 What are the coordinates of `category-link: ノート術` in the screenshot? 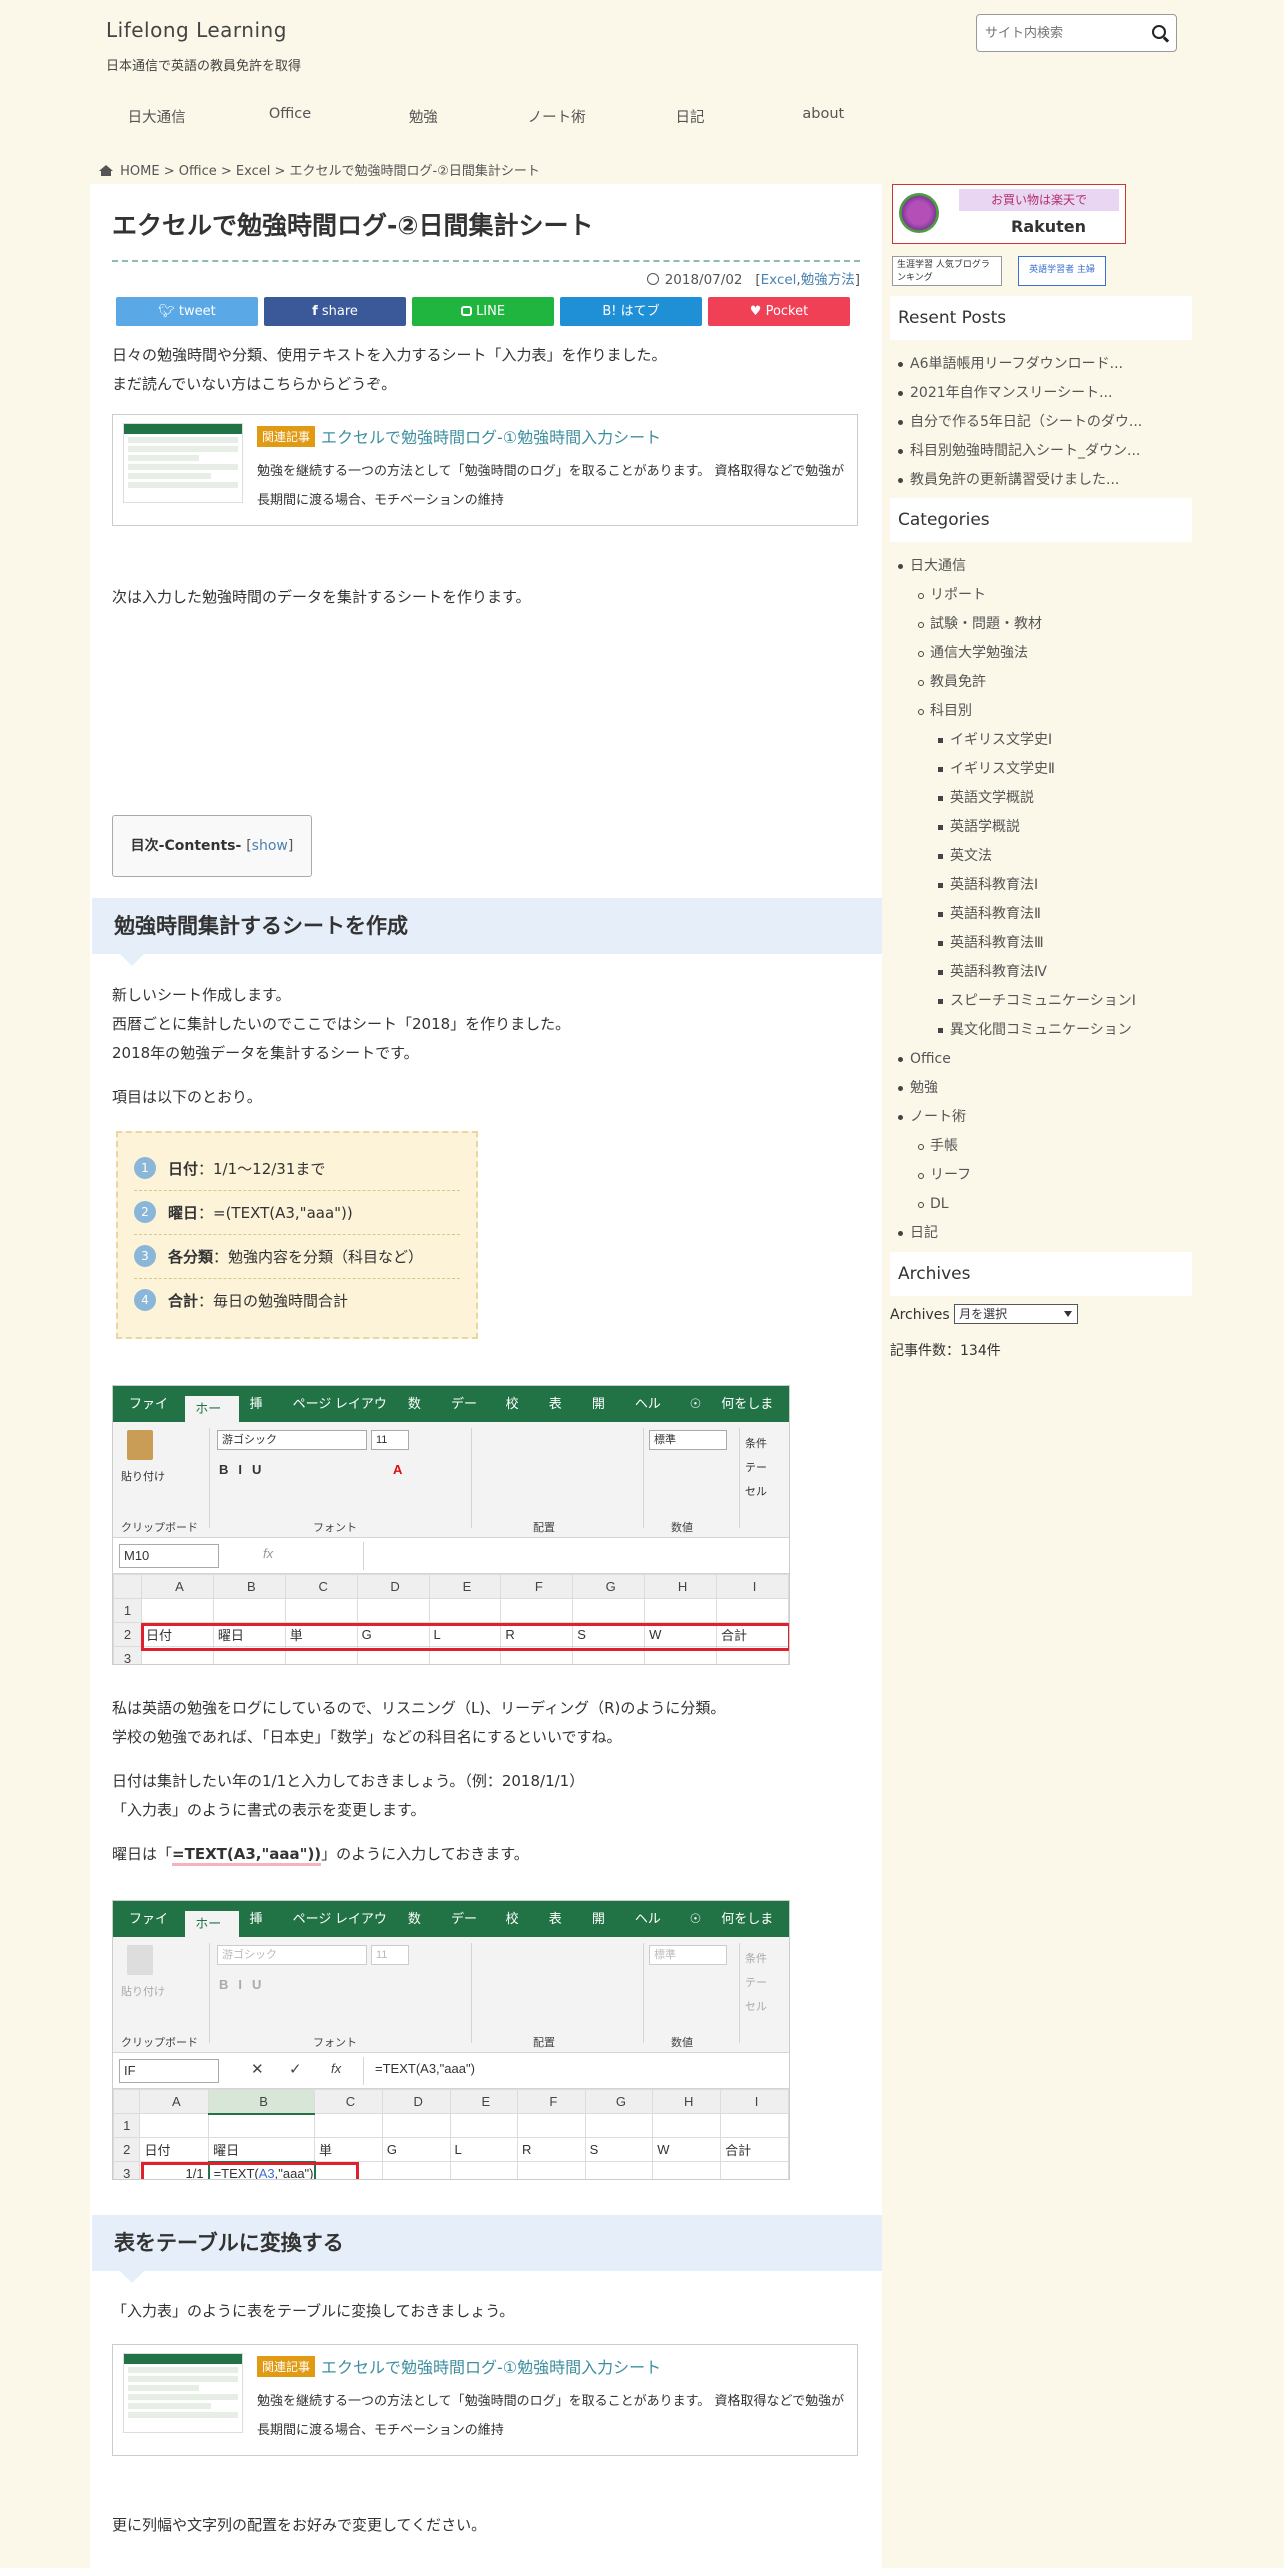 It's located at (1045, 1117).